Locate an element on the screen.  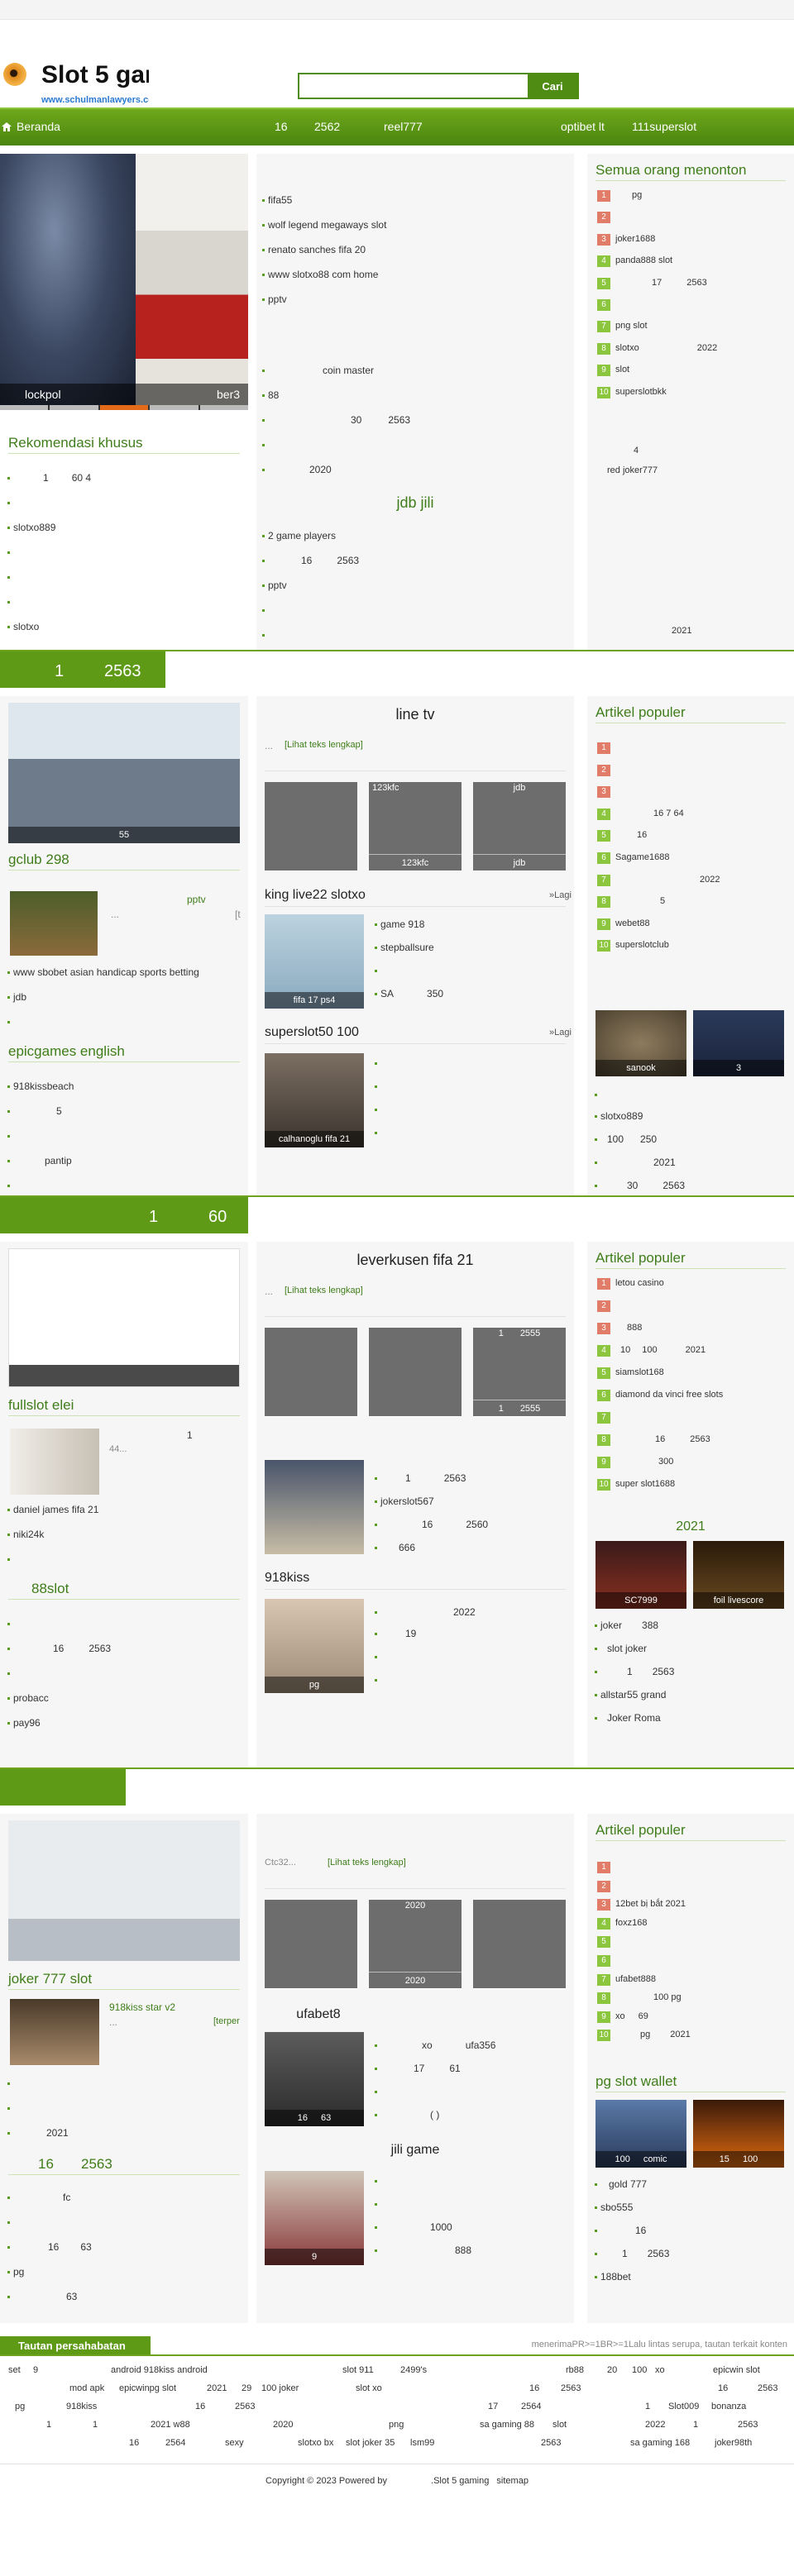
friend-link: Slot009 is located at coordinates (683, 2407).